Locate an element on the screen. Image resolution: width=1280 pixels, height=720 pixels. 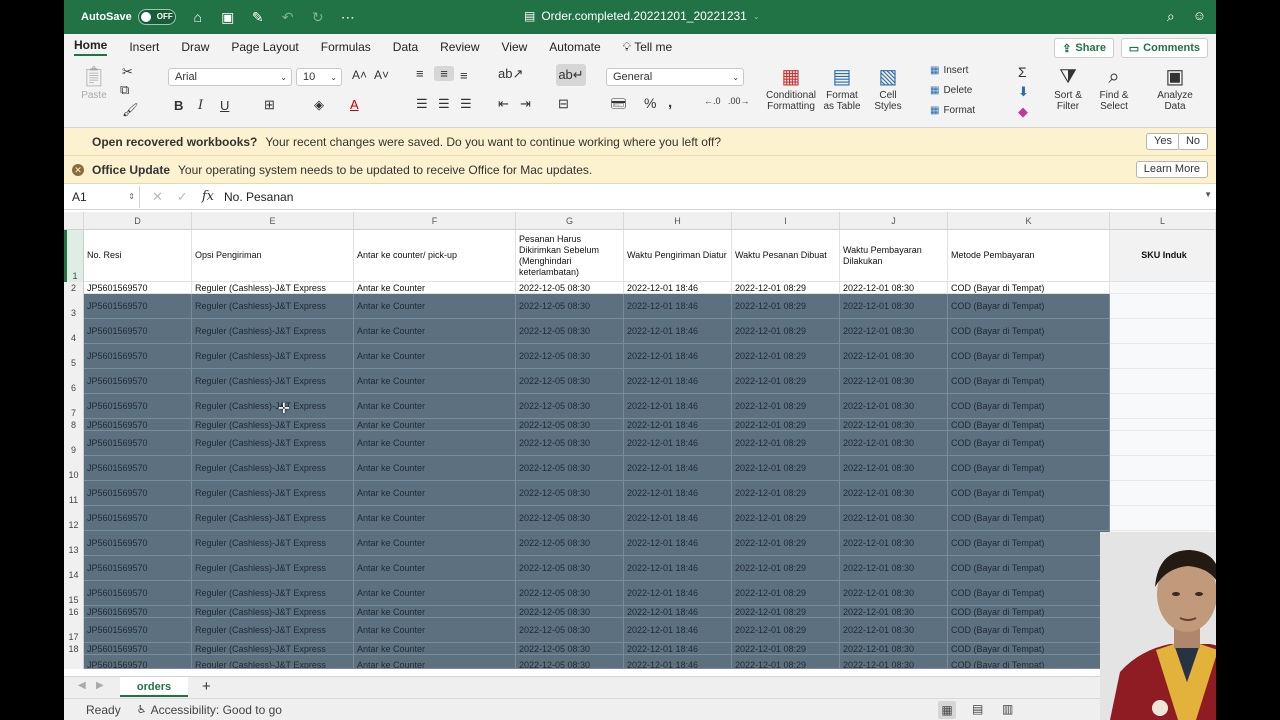
no-button: No is located at coordinates (1192, 141).